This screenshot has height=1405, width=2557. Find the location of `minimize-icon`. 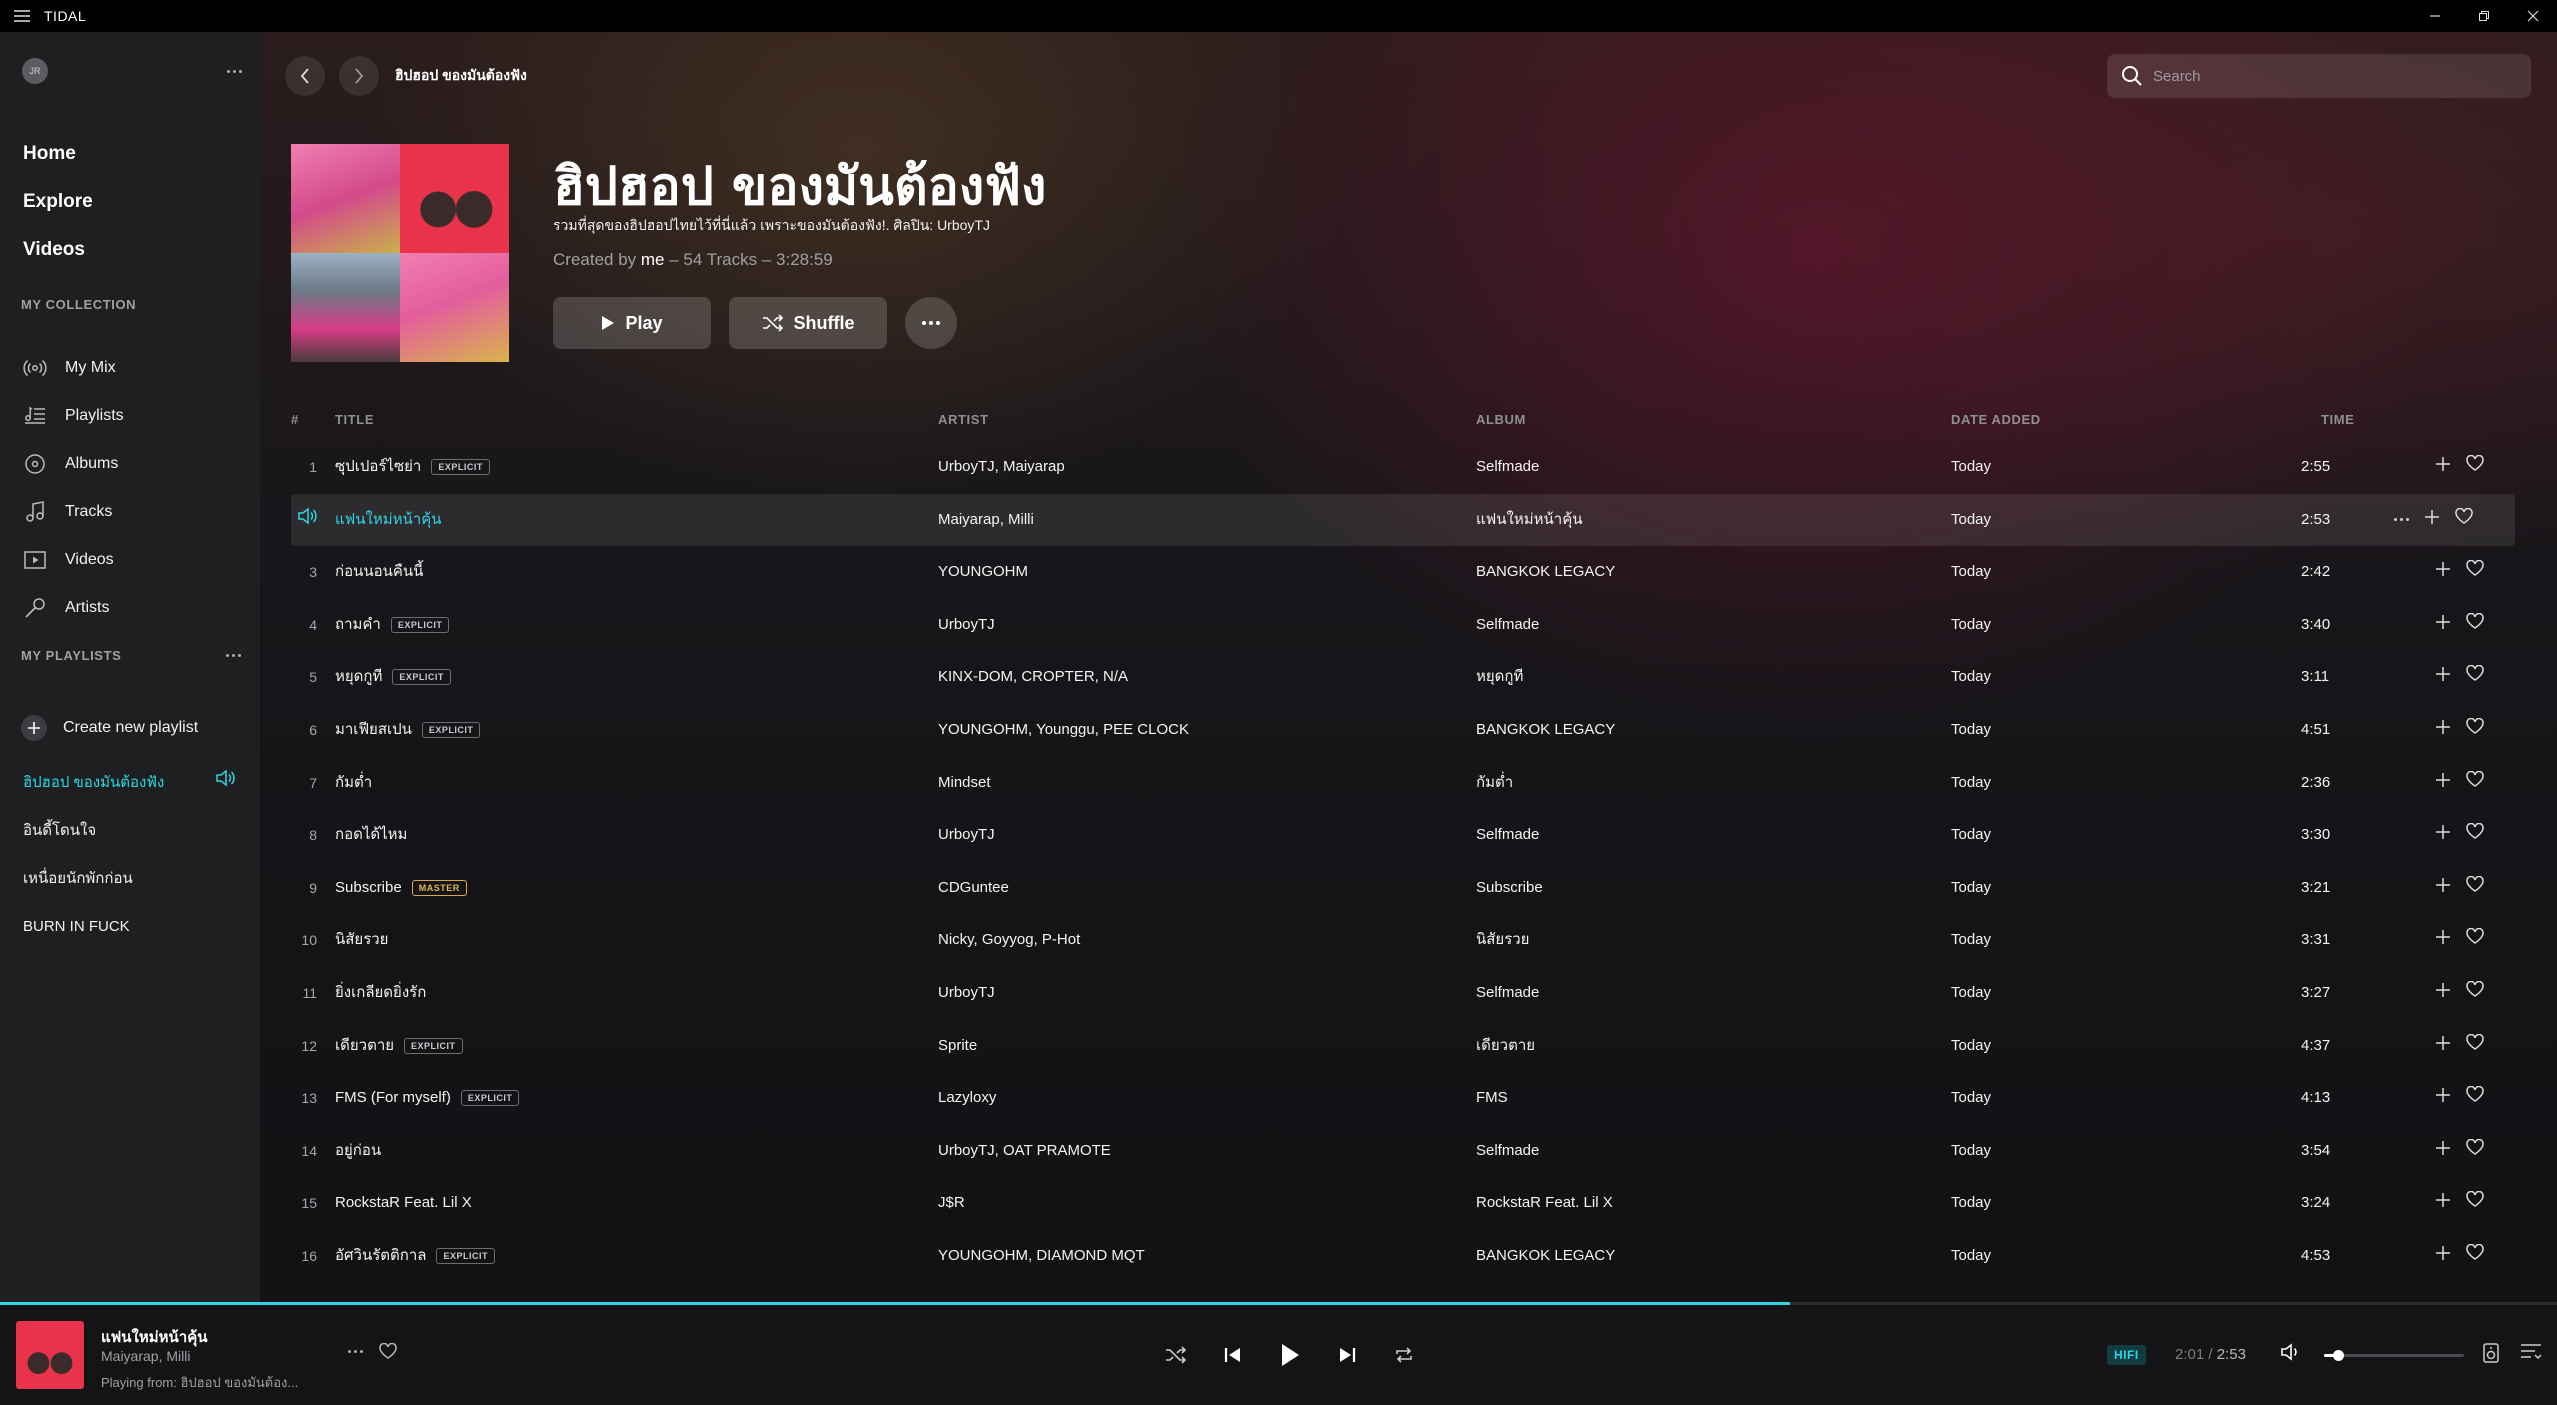

minimize-icon is located at coordinates (2434, 16).